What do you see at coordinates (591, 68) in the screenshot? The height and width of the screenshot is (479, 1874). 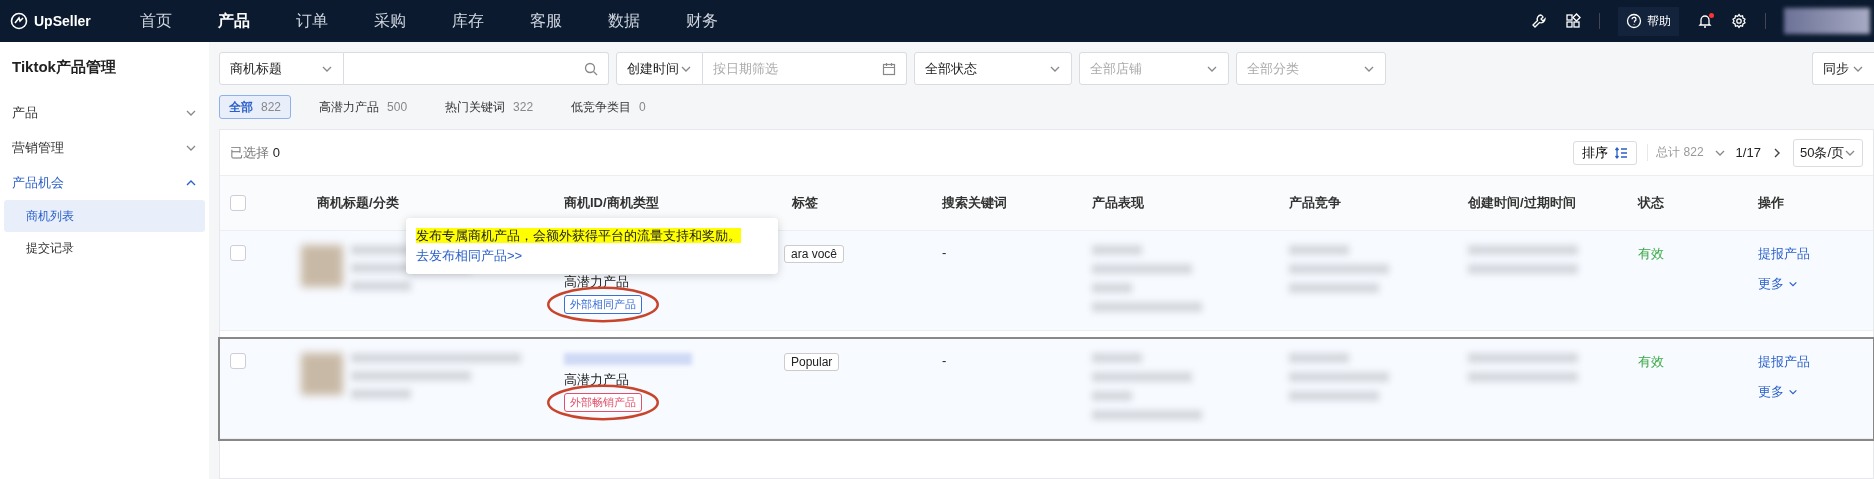 I see `search-icon` at bounding box center [591, 68].